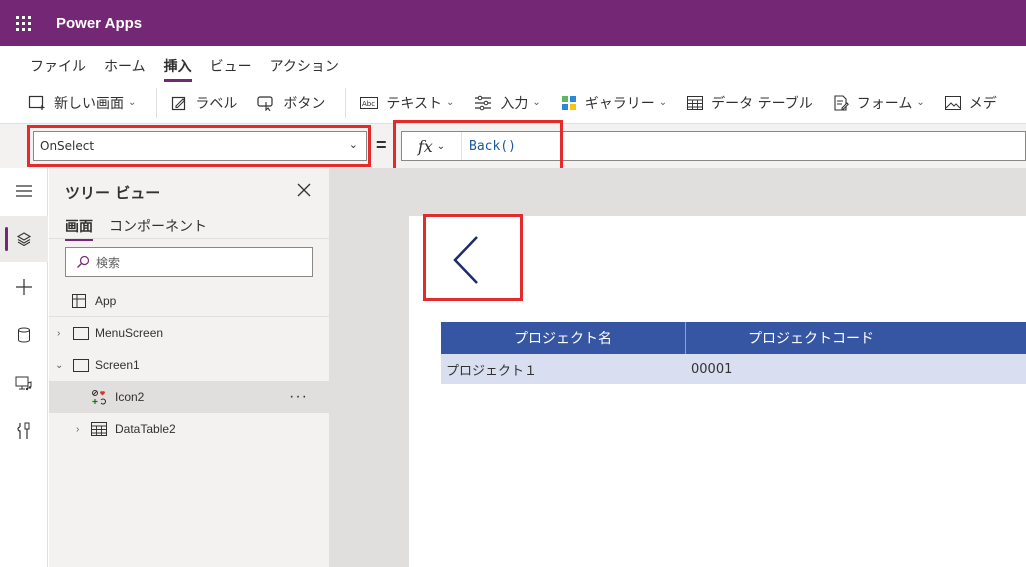 This screenshot has height=567, width=1026. Describe the element at coordinates (473, 257) in the screenshot. I see `highlight-box-icon` at that location.